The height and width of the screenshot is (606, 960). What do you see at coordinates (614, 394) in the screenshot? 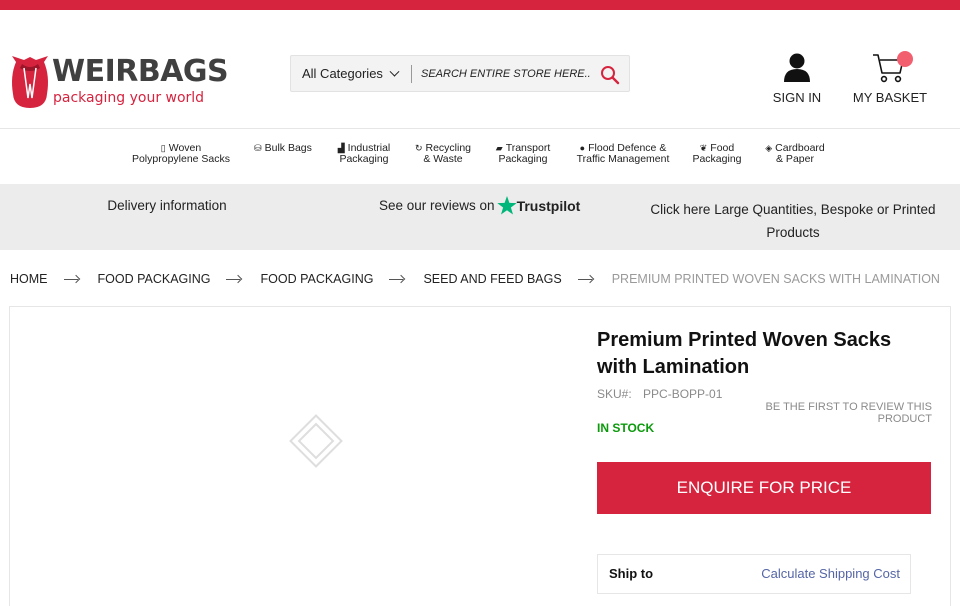
I see `sku-label: SKU#:` at bounding box center [614, 394].